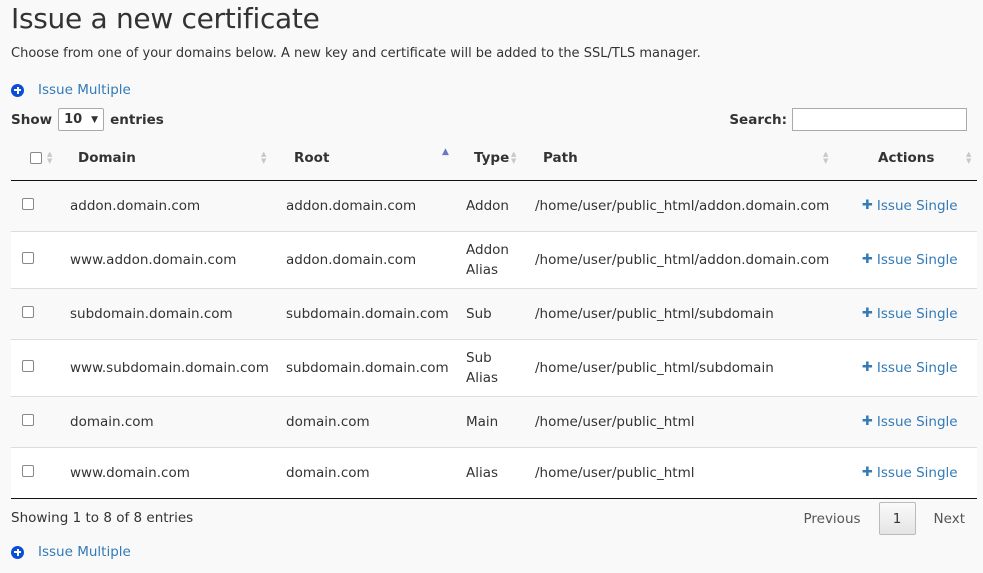  I want to click on column-header-path: Path ▲ ▼, so click(696, 159).